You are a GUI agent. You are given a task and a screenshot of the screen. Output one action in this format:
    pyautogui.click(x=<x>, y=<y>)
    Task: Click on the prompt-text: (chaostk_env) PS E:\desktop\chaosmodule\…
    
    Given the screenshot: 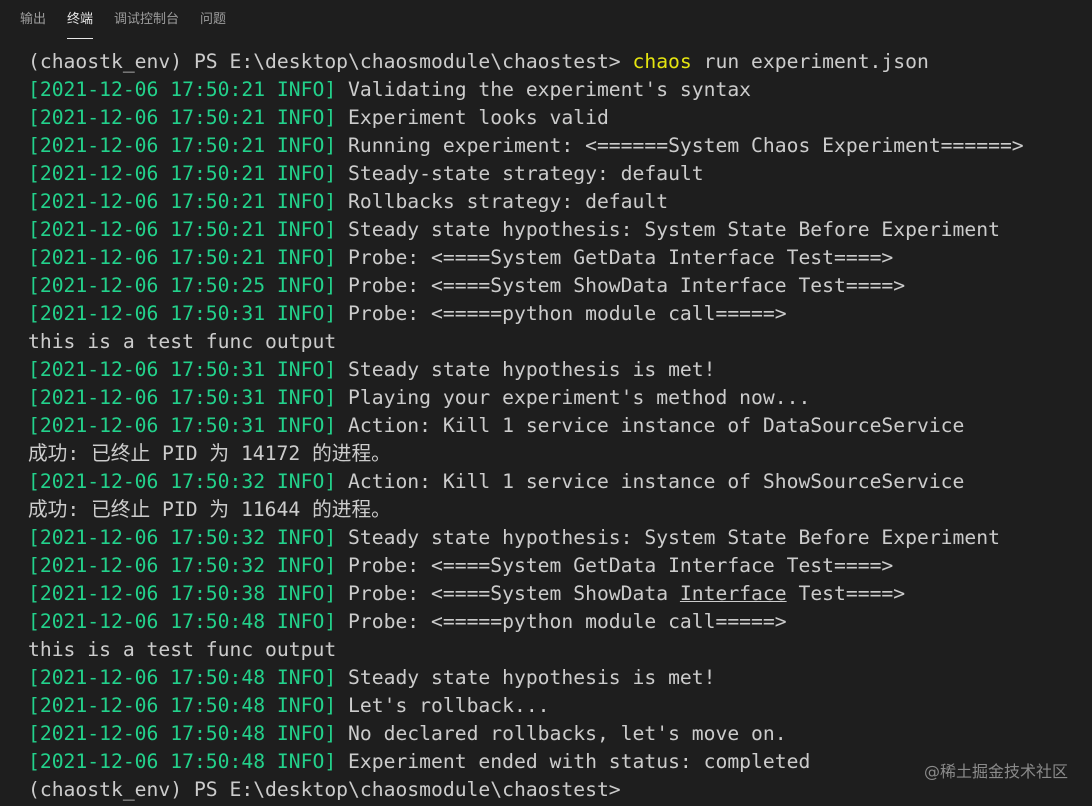 What is the action you would take?
    pyautogui.click(x=330, y=61)
    